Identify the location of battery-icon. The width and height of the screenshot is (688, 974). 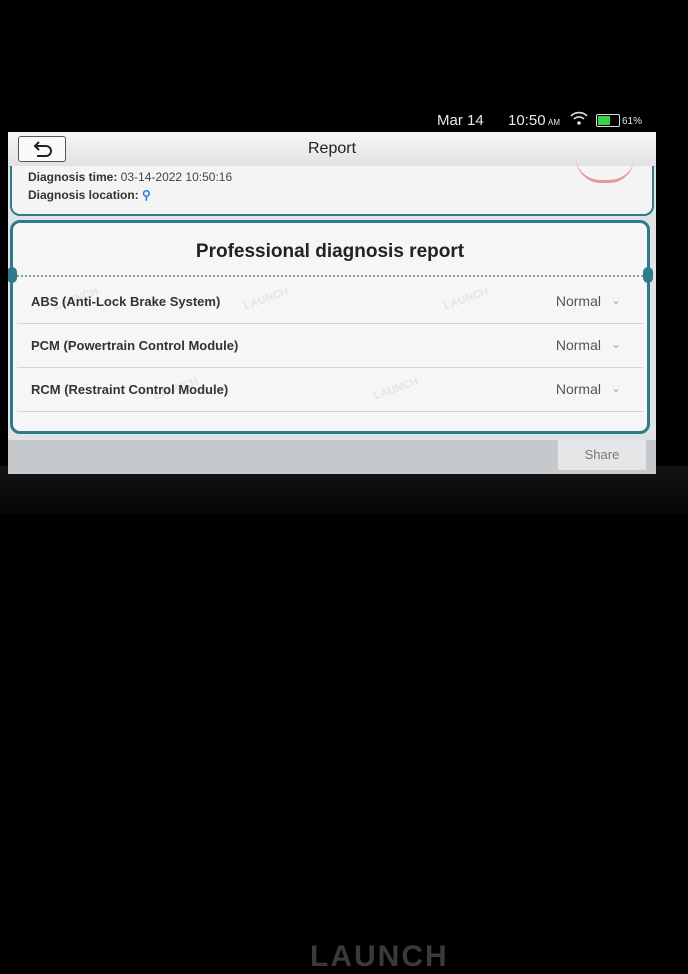
(608, 120).